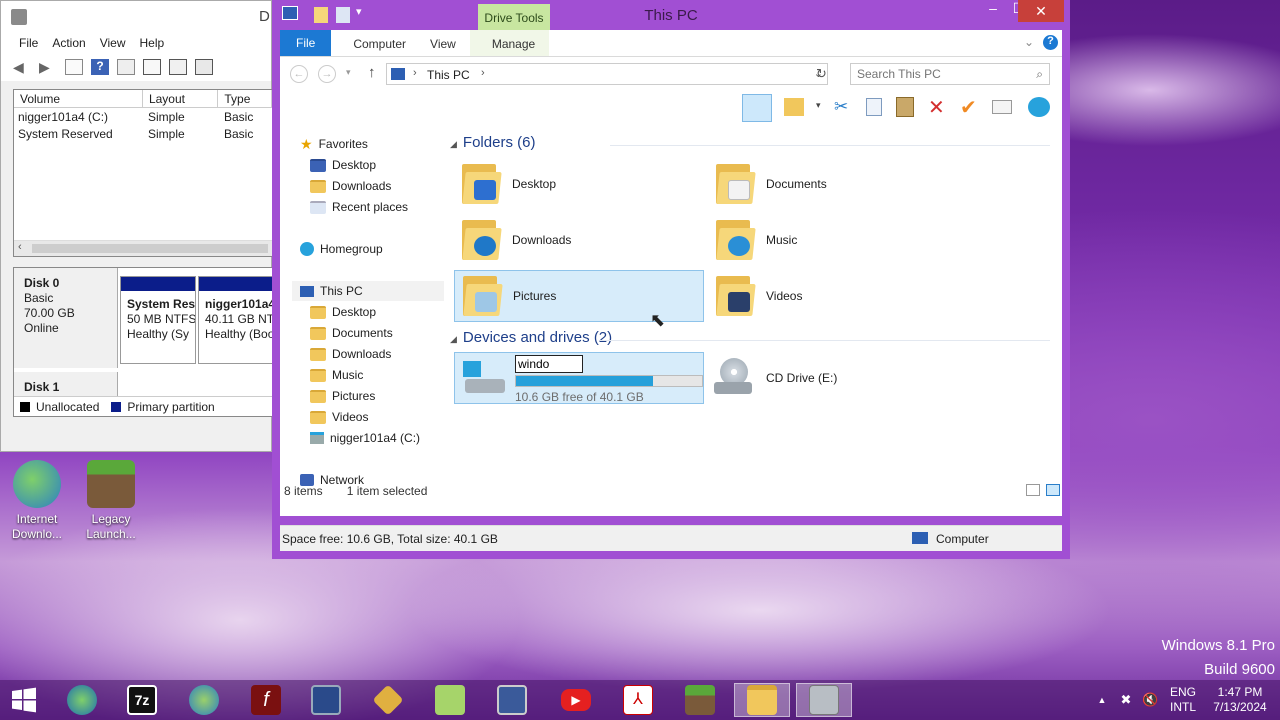 This screenshot has width=1280, height=720. Describe the element at coordinates (579, 378) in the screenshot. I see `drive-c-tile: 10.6 GB free of 40.1 GB` at that location.